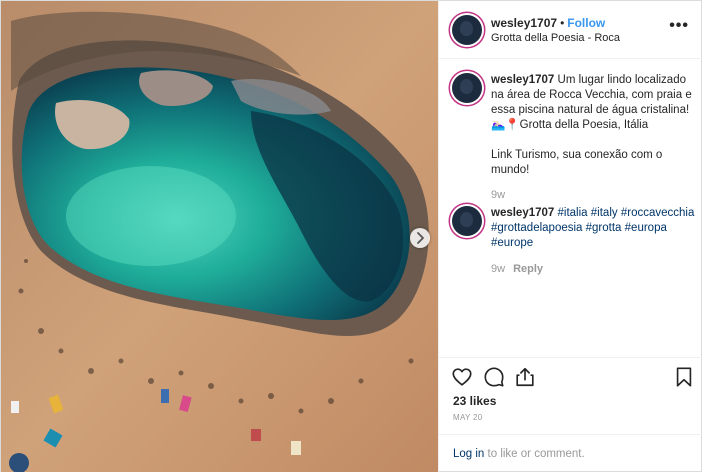 This screenshot has width=702, height=472. I want to click on hashtag-link: #italia, so click(573, 213).